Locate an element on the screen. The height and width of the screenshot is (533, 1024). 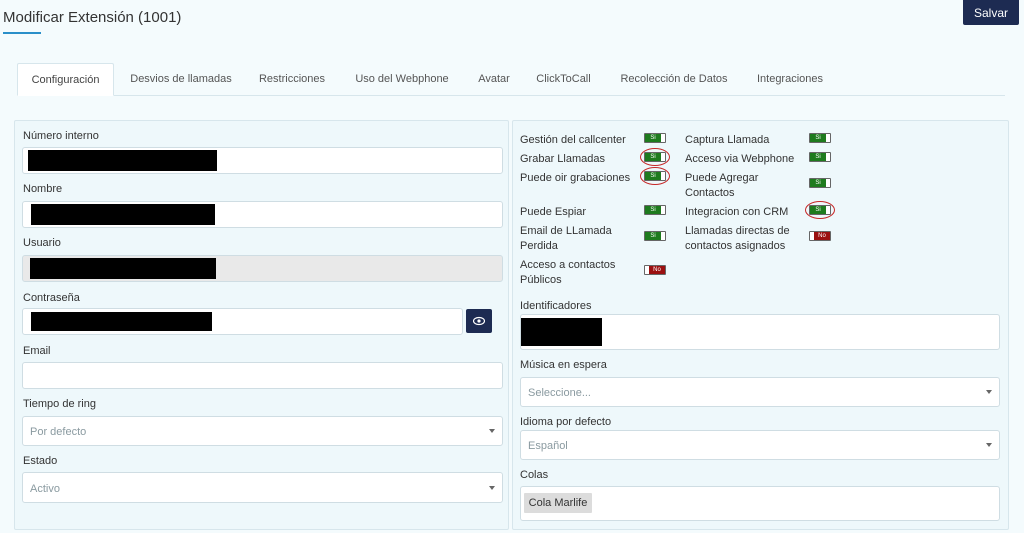
usuario-label: Usuario is located at coordinates (42, 243).